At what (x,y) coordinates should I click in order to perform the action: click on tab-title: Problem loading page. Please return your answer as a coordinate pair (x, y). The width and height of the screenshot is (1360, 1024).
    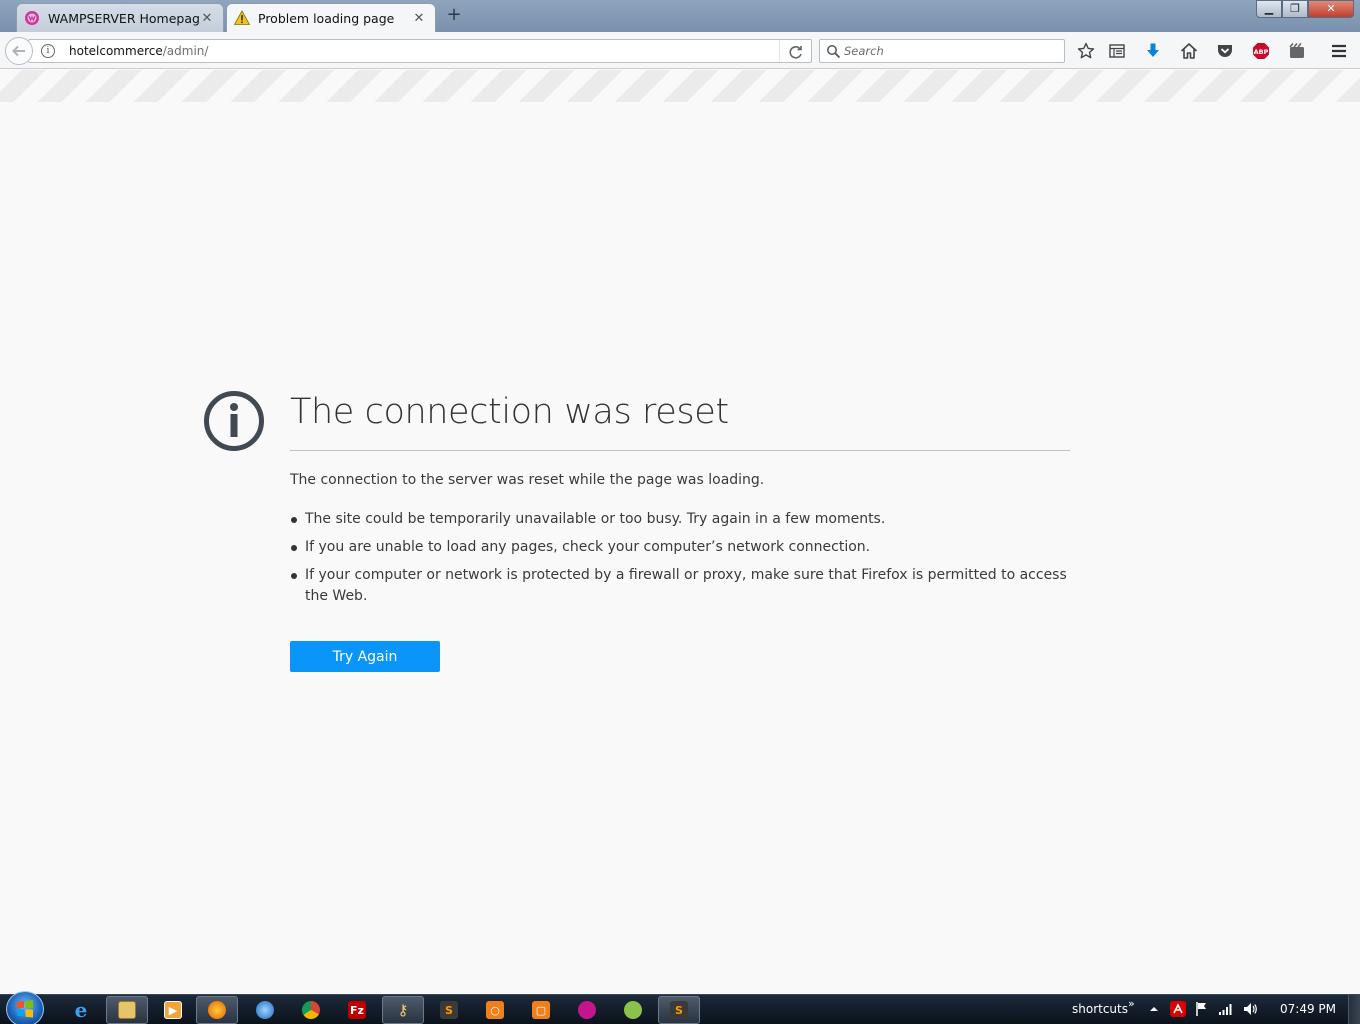
    Looking at the image, I should click on (326, 18).